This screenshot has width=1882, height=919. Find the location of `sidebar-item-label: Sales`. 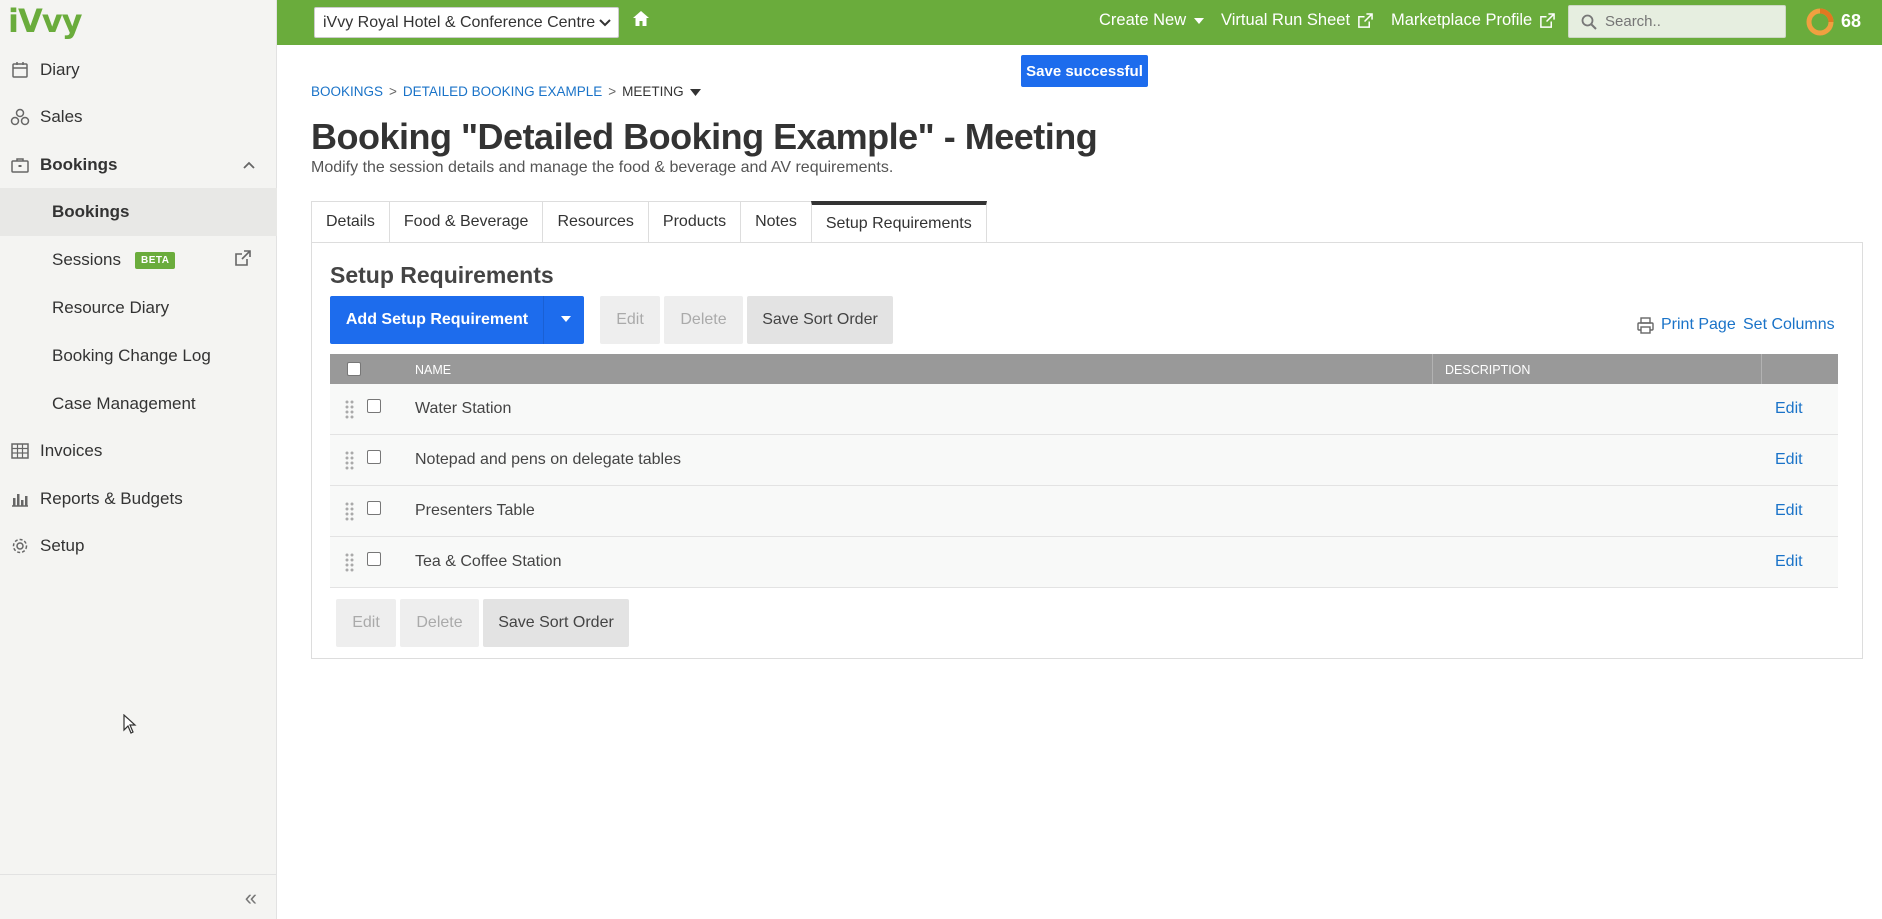

sidebar-item-label: Sales is located at coordinates (61, 116).